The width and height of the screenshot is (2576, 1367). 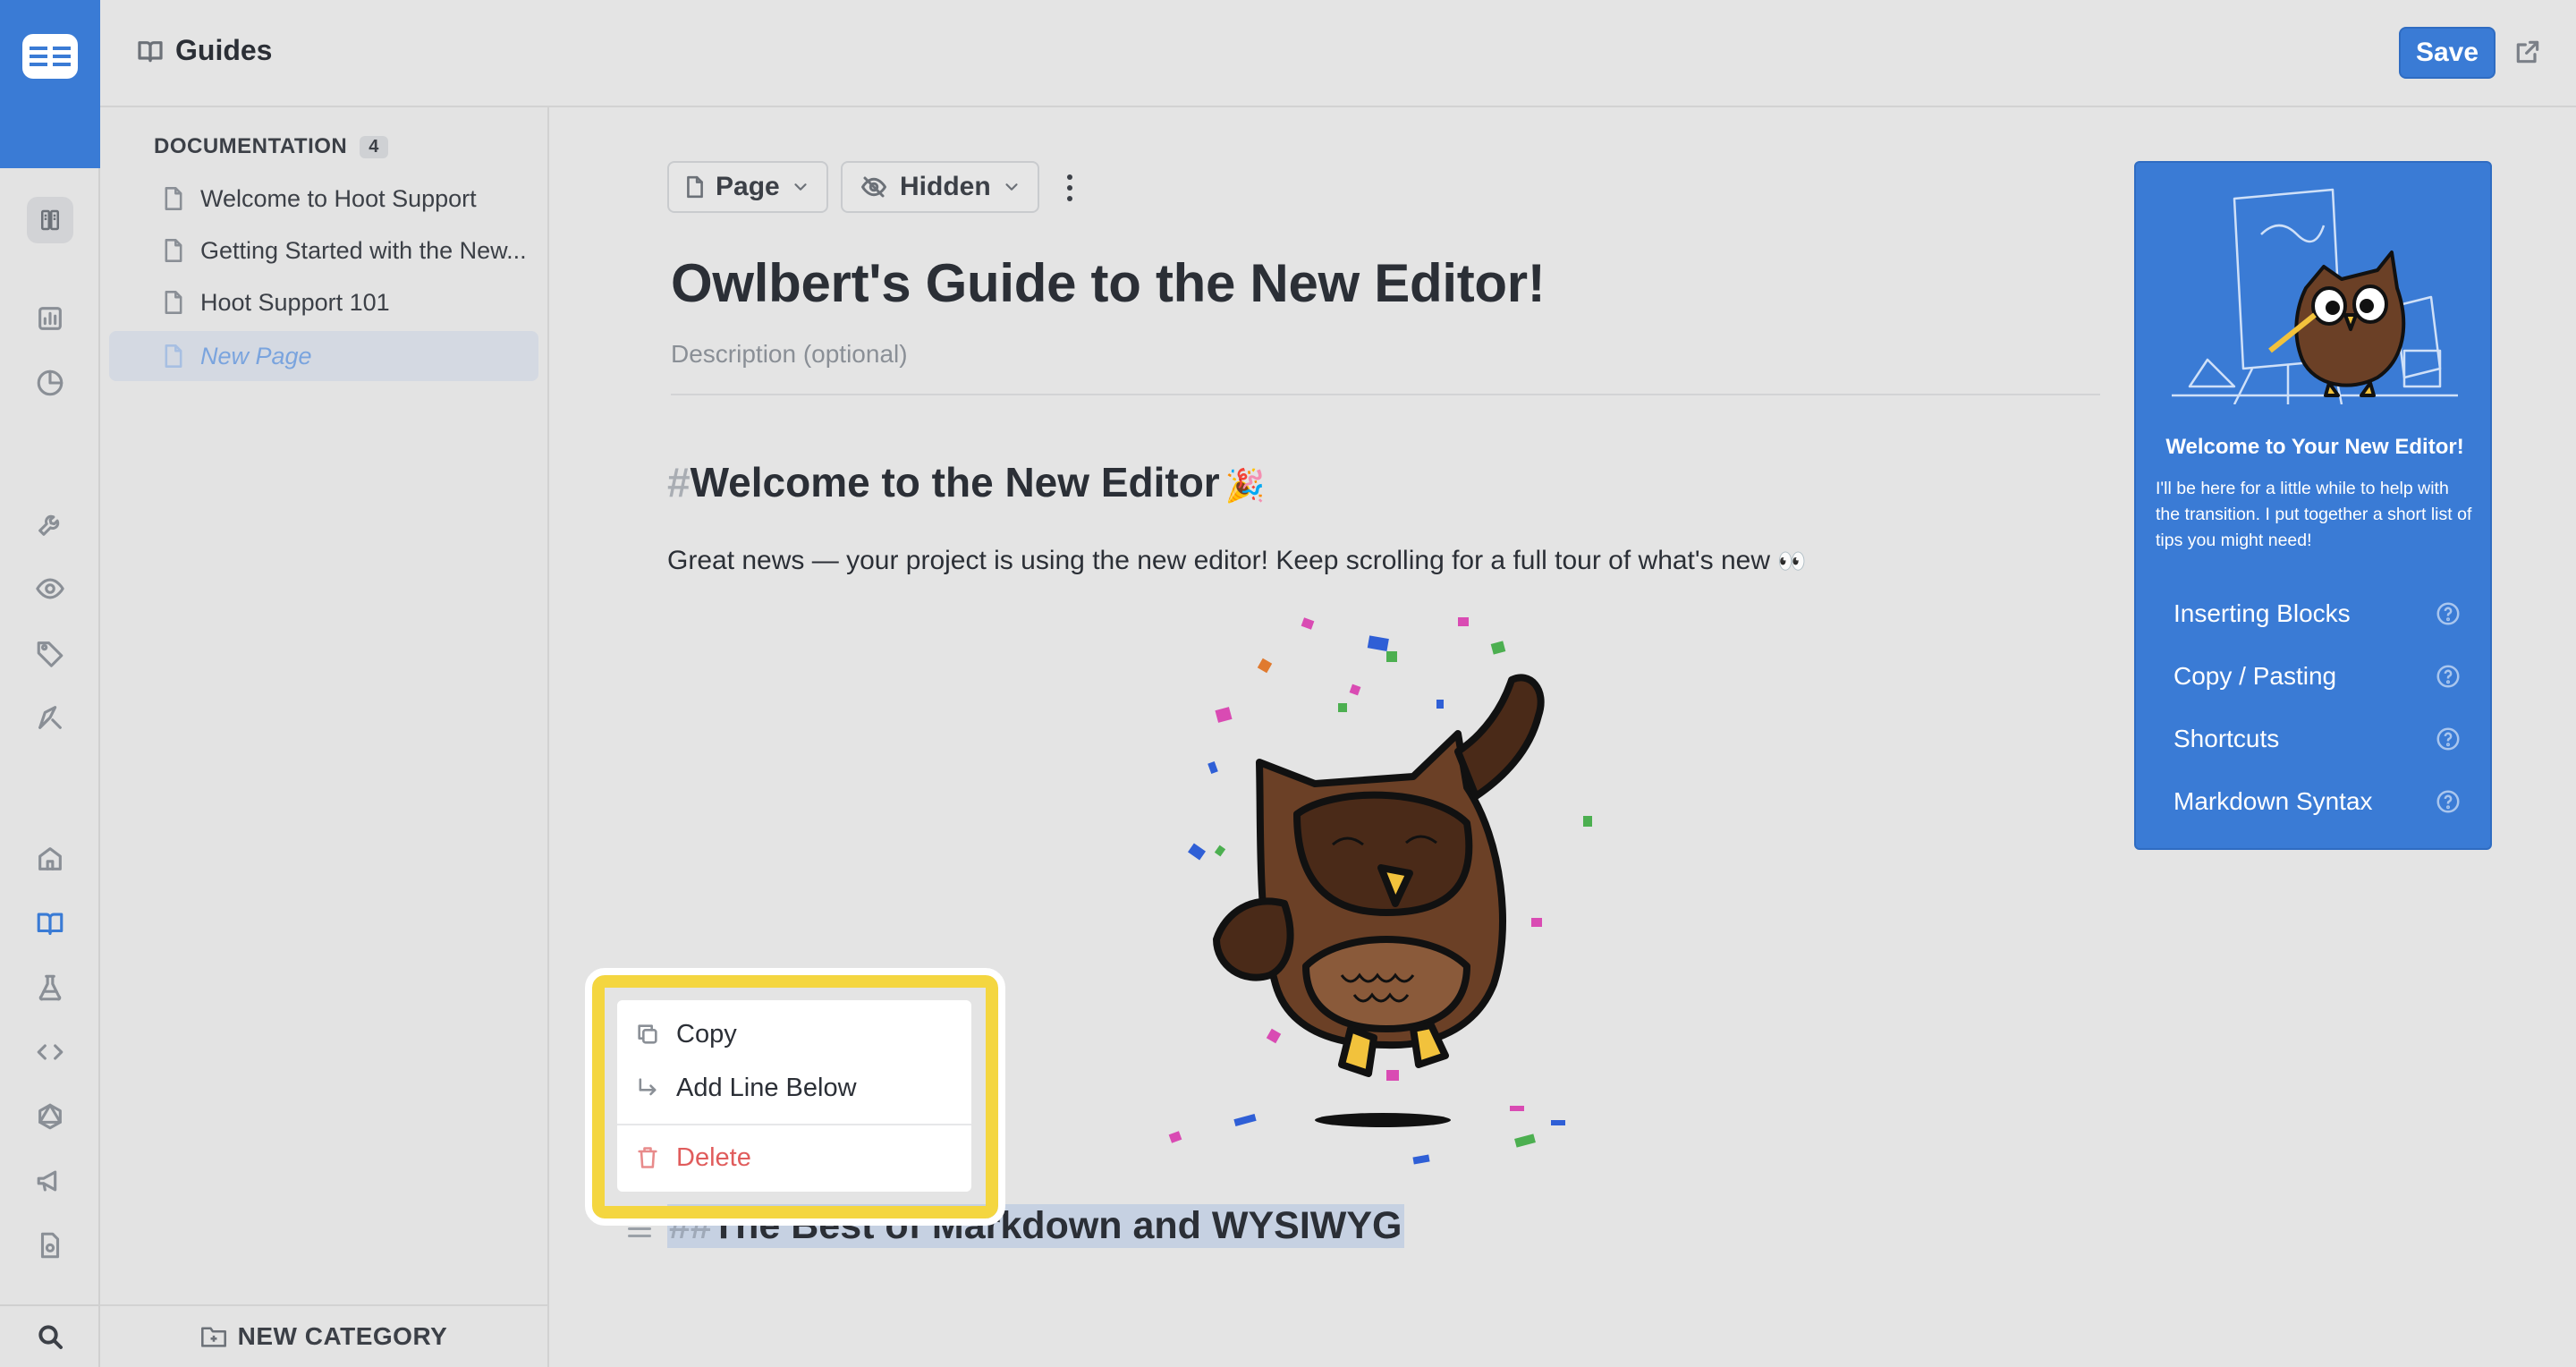 I want to click on tip-link-inserting-blocks: Inserting Blocks, so click(x=2315, y=614).